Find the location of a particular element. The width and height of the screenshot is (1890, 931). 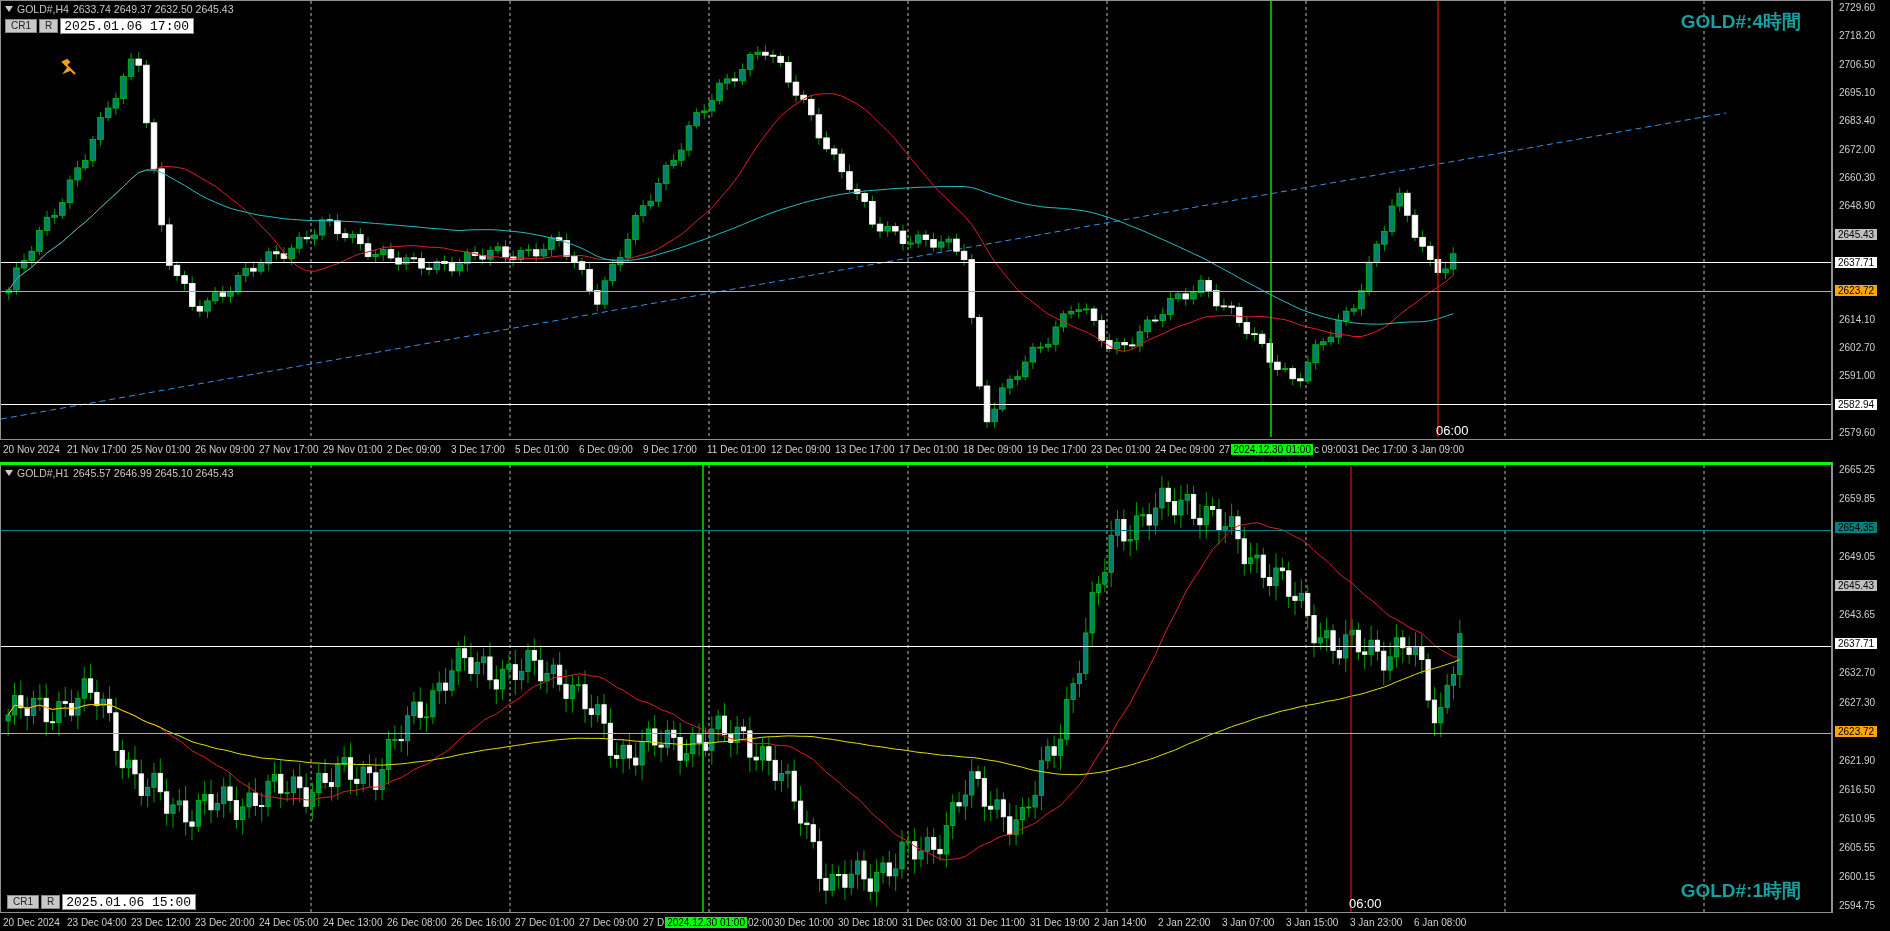

time-tick-label: 02:00 is located at coordinates (760, 922).